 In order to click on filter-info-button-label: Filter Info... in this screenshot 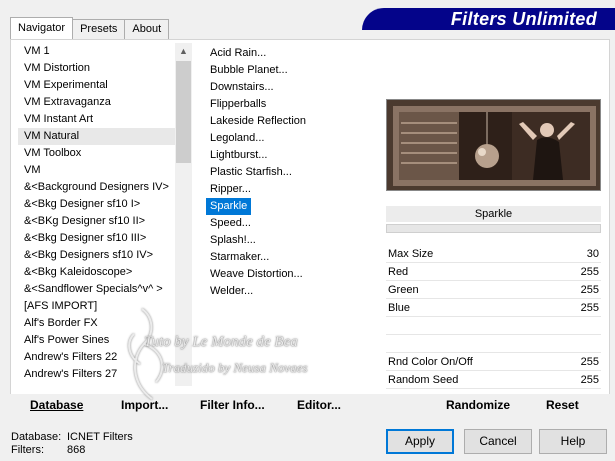, I will do `click(232, 405)`.